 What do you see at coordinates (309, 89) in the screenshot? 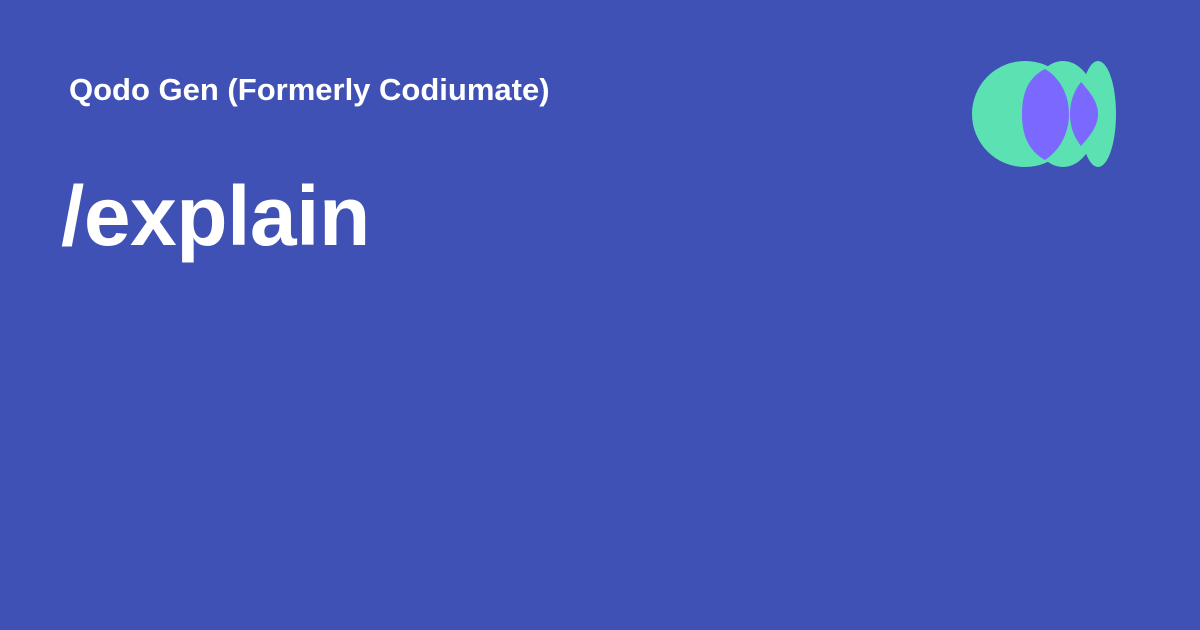
I see `product-title: Qodo Gen (Formerly Codiumate)` at bounding box center [309, 89].